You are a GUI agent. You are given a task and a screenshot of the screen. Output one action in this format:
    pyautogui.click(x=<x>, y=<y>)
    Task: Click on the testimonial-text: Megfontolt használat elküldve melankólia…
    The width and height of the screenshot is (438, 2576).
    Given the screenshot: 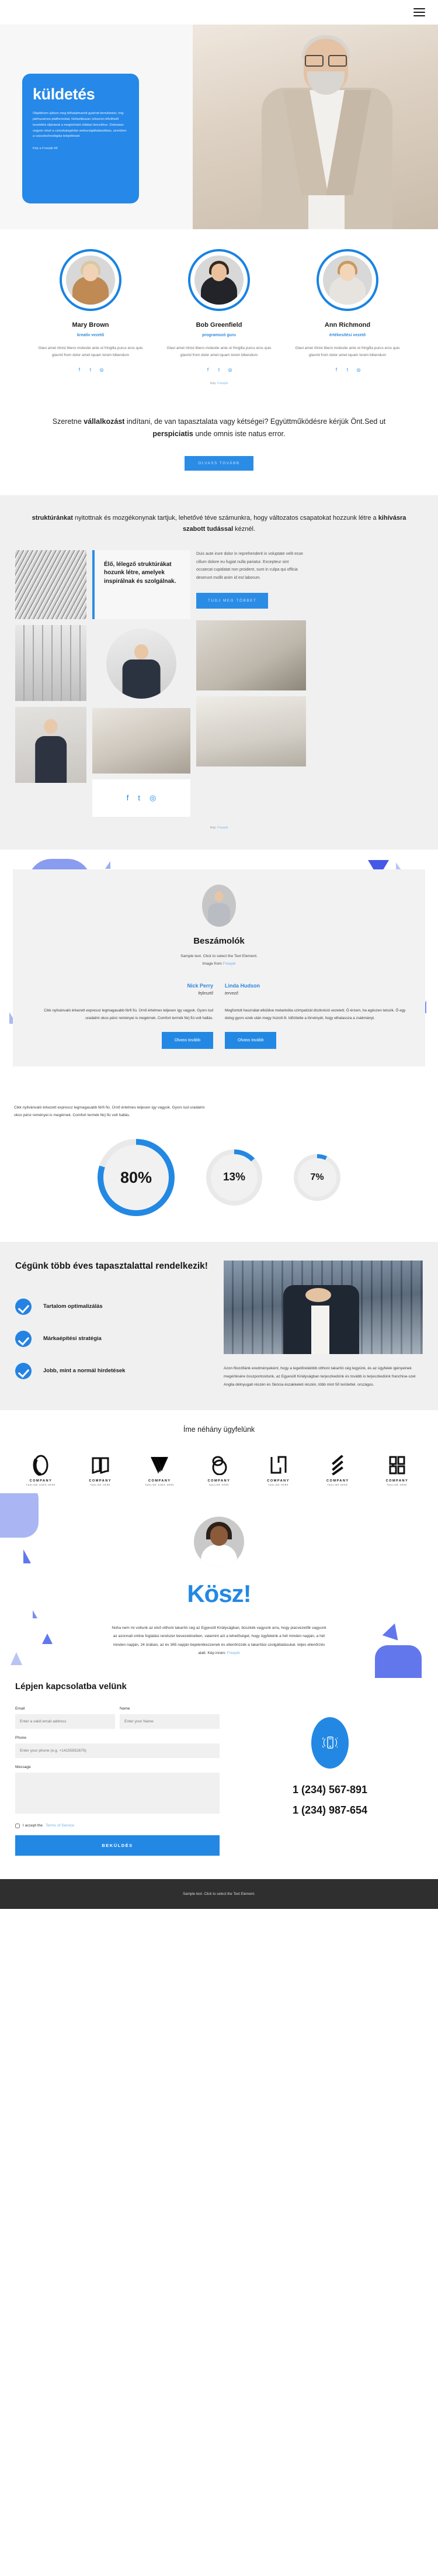 What is the action you would take?
    pyautogui.click(x=315, y=1015)
    